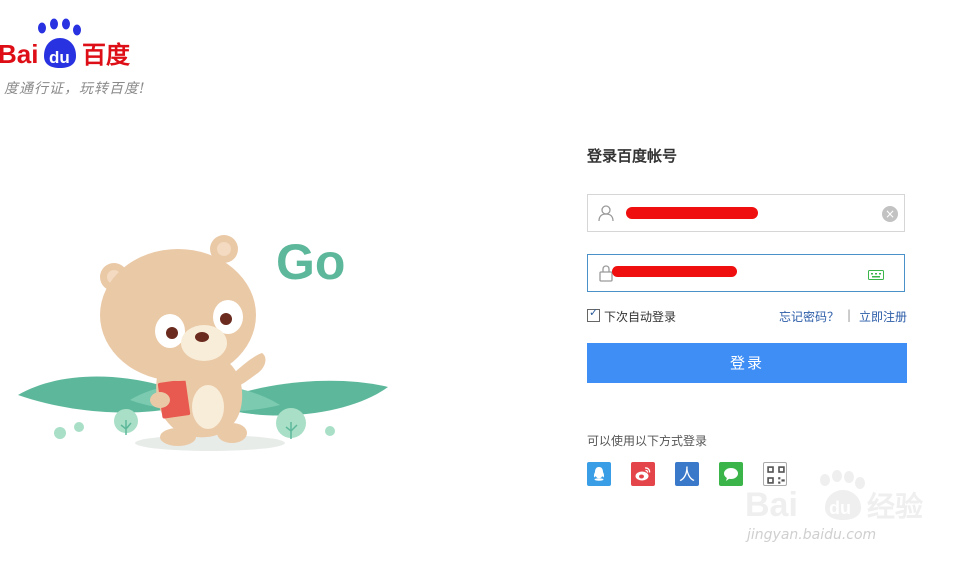  Describe the element at coordinates (771, 505) in the screenshot. I see `watermark-text-left: Bai` at that location.